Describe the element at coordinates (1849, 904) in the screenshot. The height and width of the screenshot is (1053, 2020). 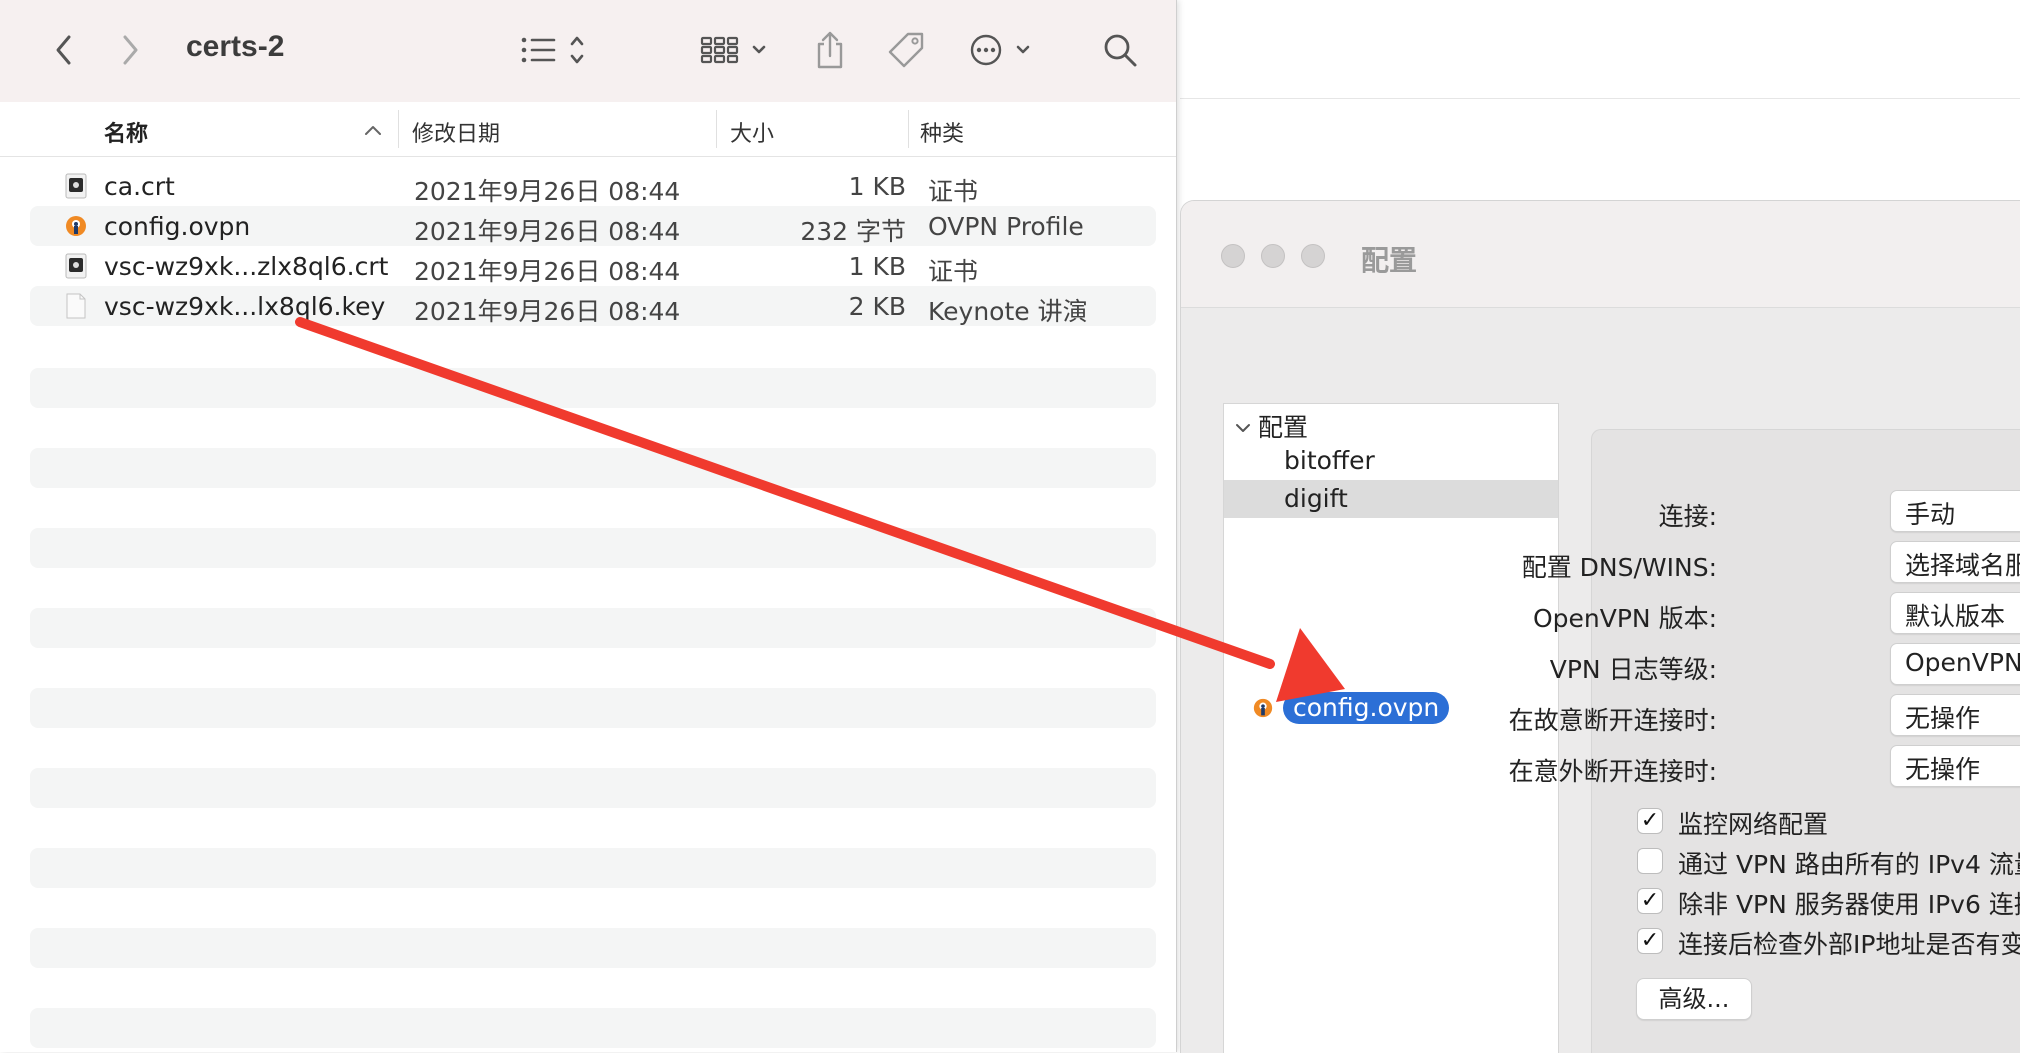
I see `checkbox-label: 除非 VPN 服务器使用 IPv6 连接` at that location.